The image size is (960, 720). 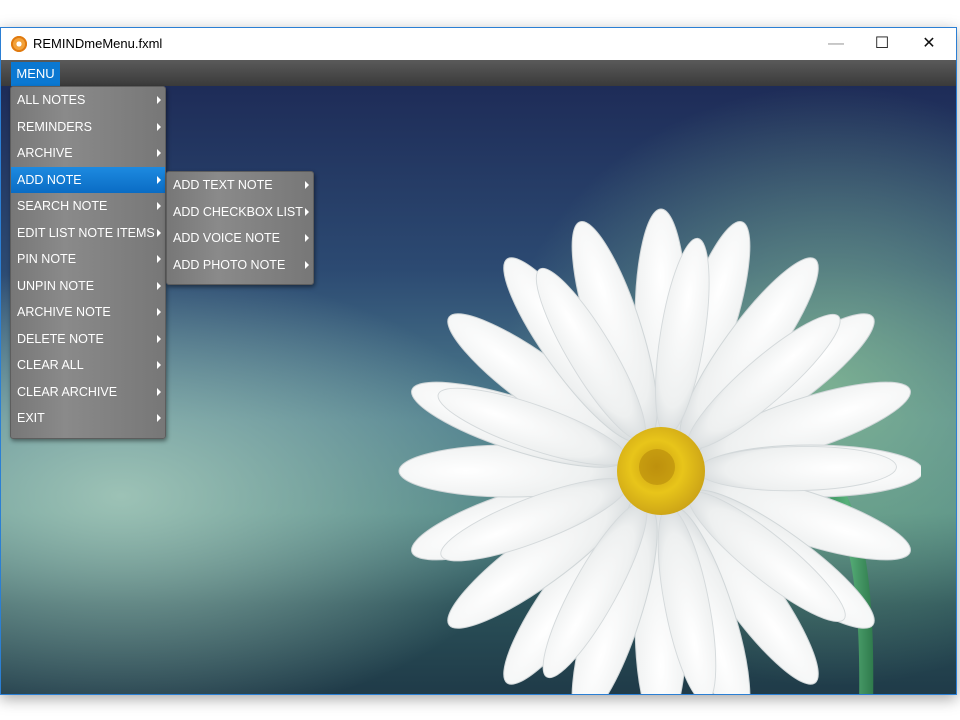 I want to click on submenu-item-label: ADD VOICE NOTE, so click(x=226, y=238).